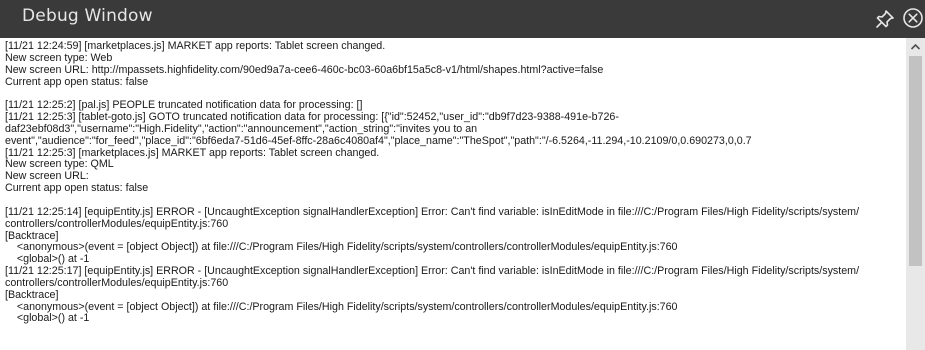 The width and height of the screenshot is (925, 350). Describe the element at coordinates (915, 161) in the screenshot. I see `scrollbar-thumb` at that location.